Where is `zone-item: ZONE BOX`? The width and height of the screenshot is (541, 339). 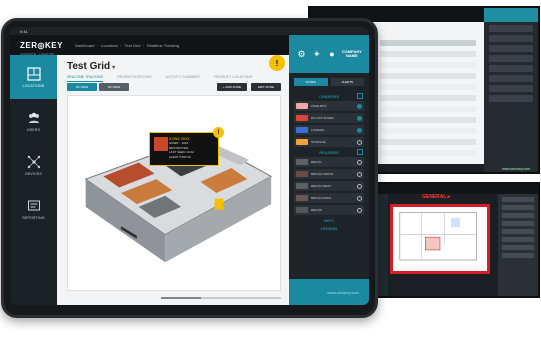 zone-item: ZONE BOX is located at coordinates (329, 106).